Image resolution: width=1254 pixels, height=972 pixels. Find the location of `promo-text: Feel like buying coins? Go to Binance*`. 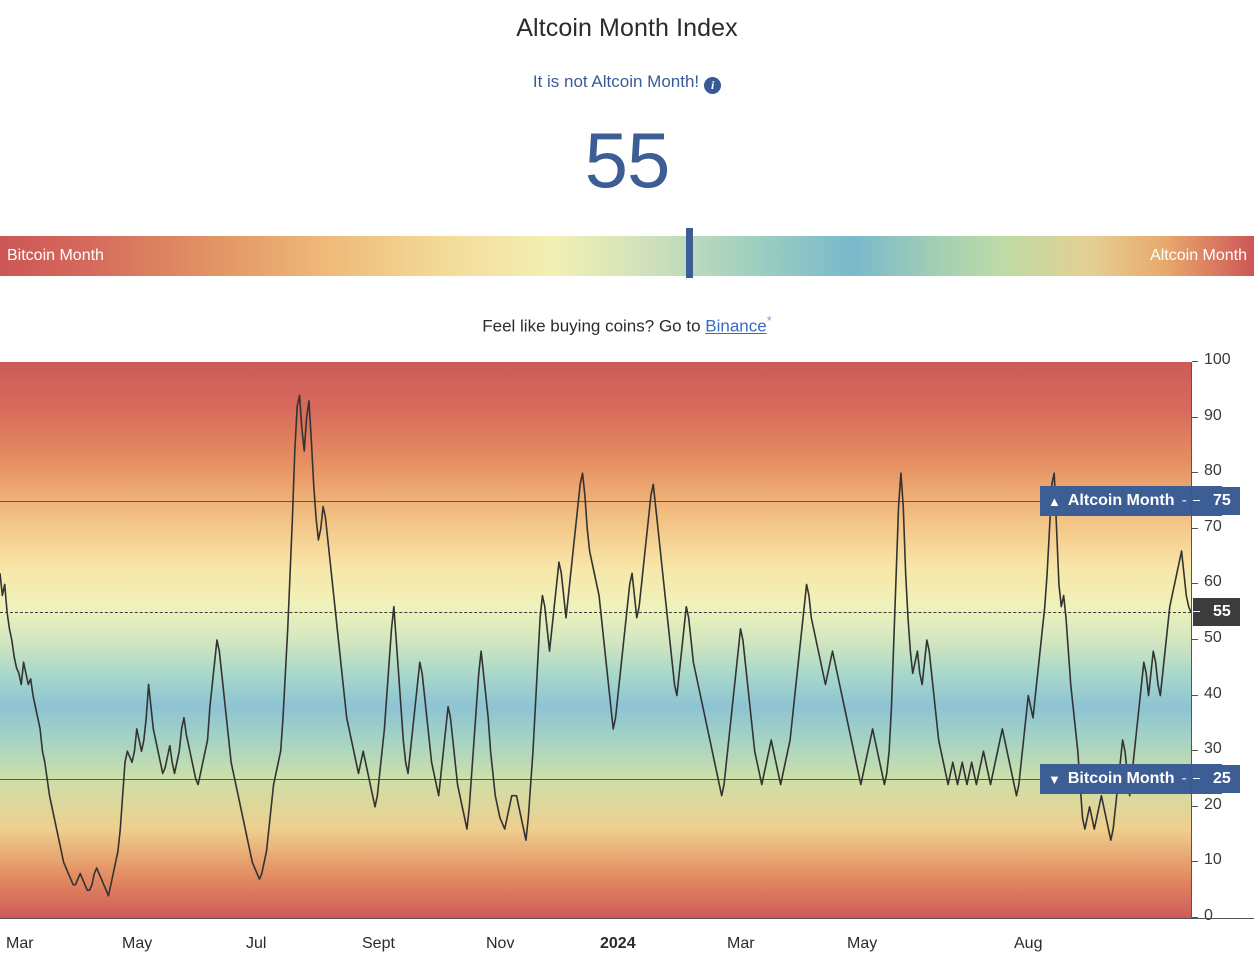

promo-text: Feel like buying coins? Go to Binance* is located at coordinates (627, 325).